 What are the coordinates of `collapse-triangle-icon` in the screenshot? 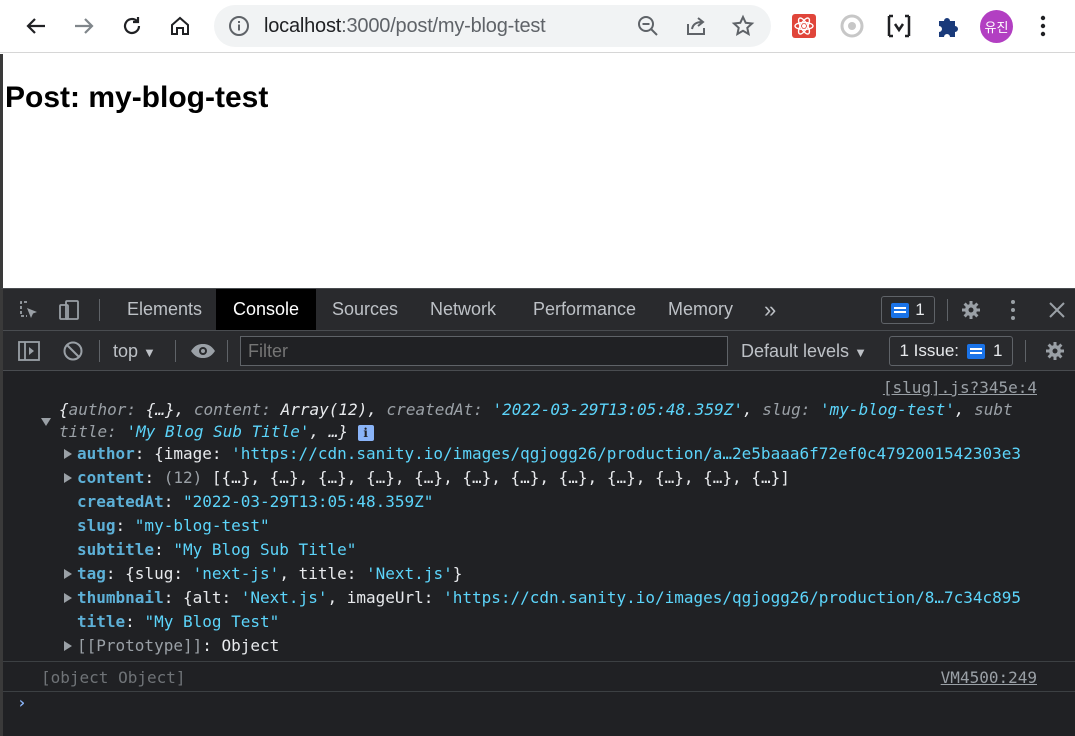 It's located at (46, 422).